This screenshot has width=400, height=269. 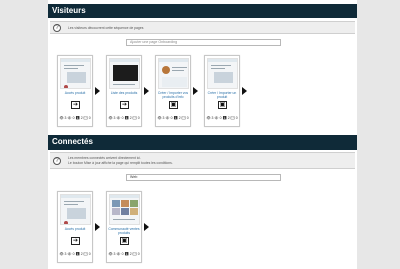 What do you see at coordinates (72, 141) in the screenshot?
I see `connected-title: Connectés` at bounding box center [72, 141].